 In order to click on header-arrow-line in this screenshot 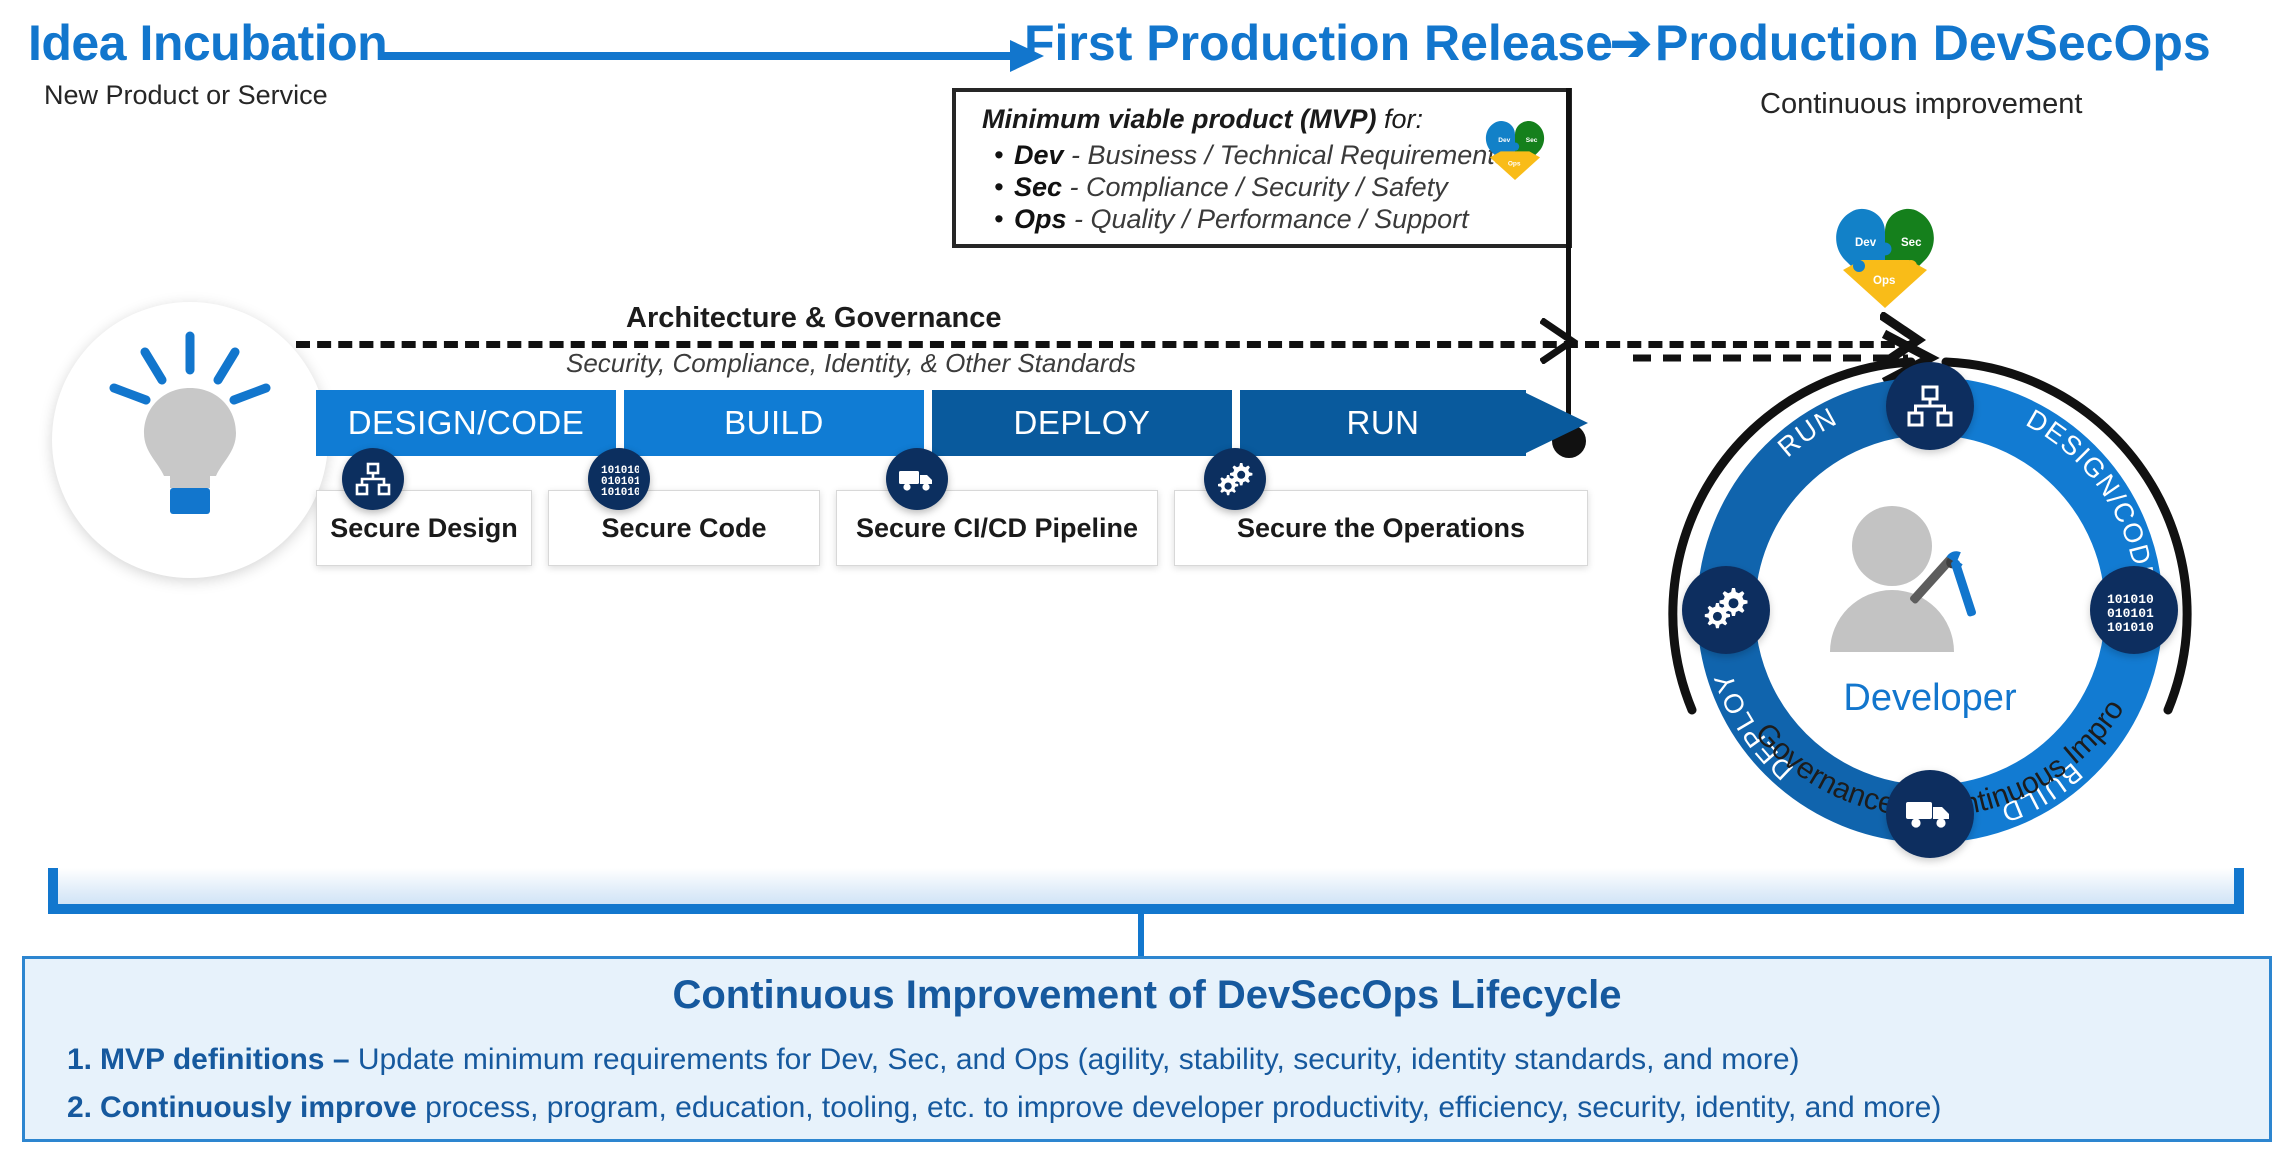, I will do `click(701, 56)`.